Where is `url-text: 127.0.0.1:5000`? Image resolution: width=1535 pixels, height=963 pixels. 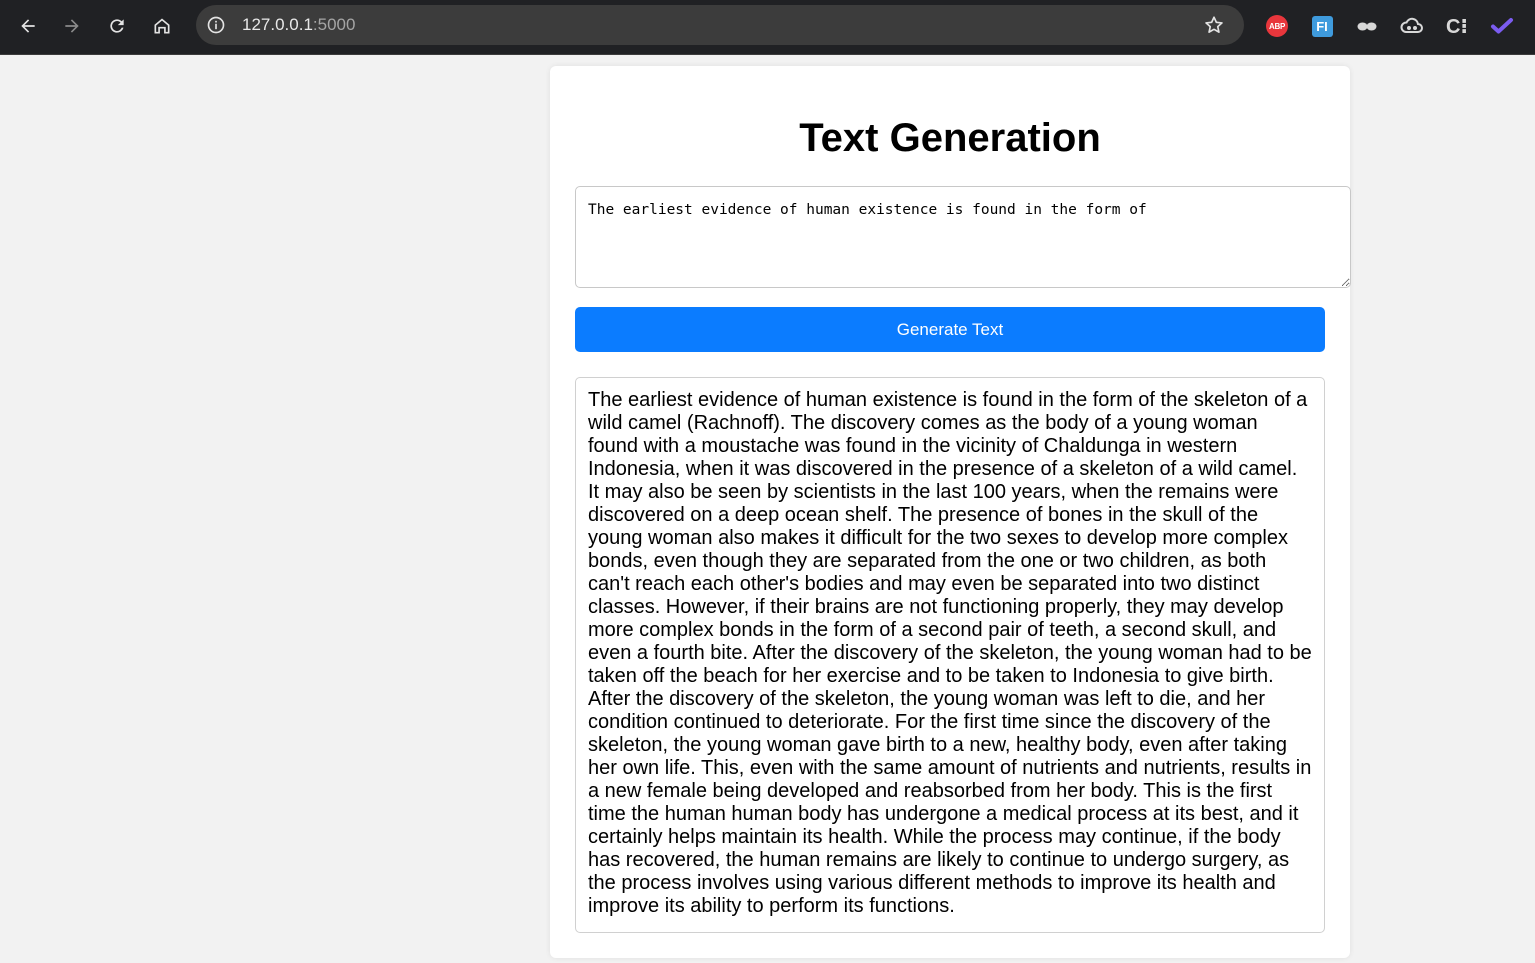 url-text: 127.0.0.1:5000 is located at coordinates (298, 25).